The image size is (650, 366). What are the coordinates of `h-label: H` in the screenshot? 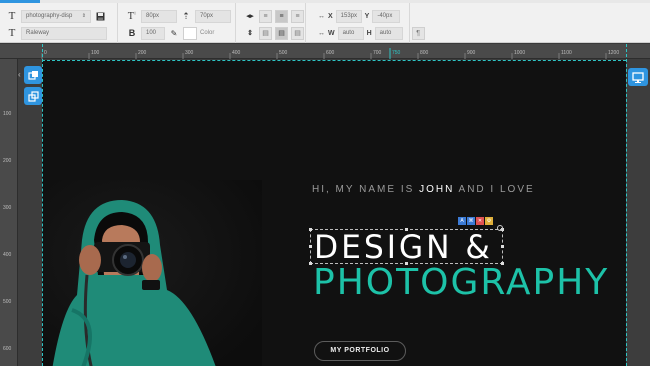 It's located at (369, 33).